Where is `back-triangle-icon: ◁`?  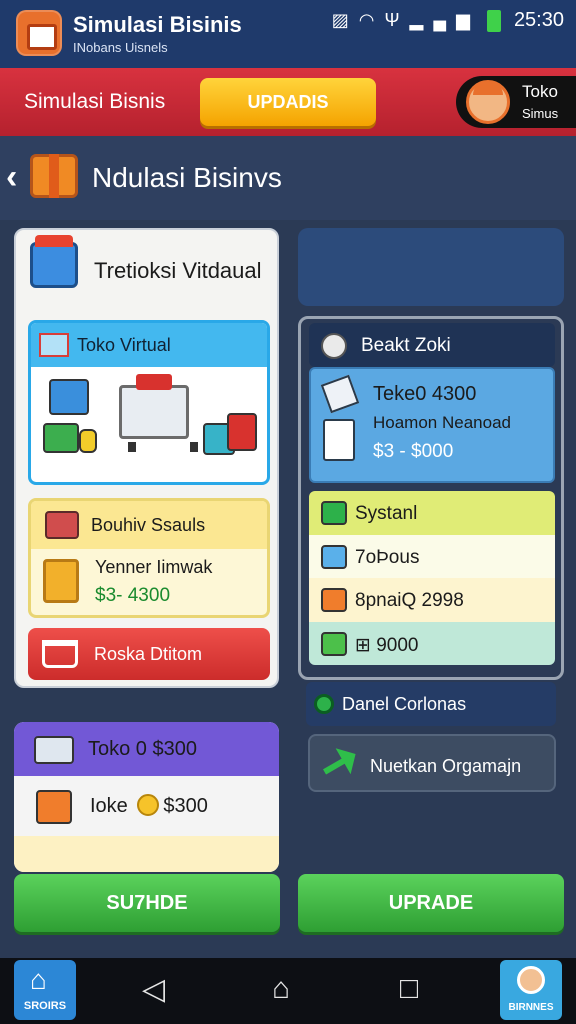 back-triangle-icon: ◁ is located at coordinates (153, 989).